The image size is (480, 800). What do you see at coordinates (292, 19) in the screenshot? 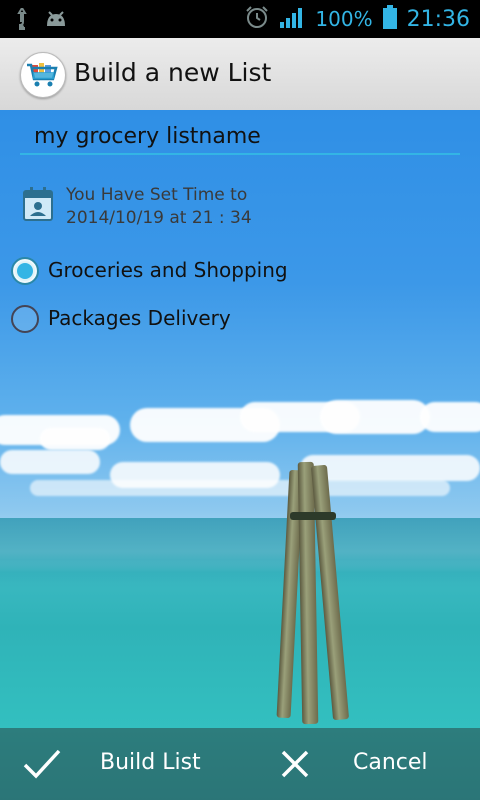
I see `signal-icon` at bounding box center [292, 19].